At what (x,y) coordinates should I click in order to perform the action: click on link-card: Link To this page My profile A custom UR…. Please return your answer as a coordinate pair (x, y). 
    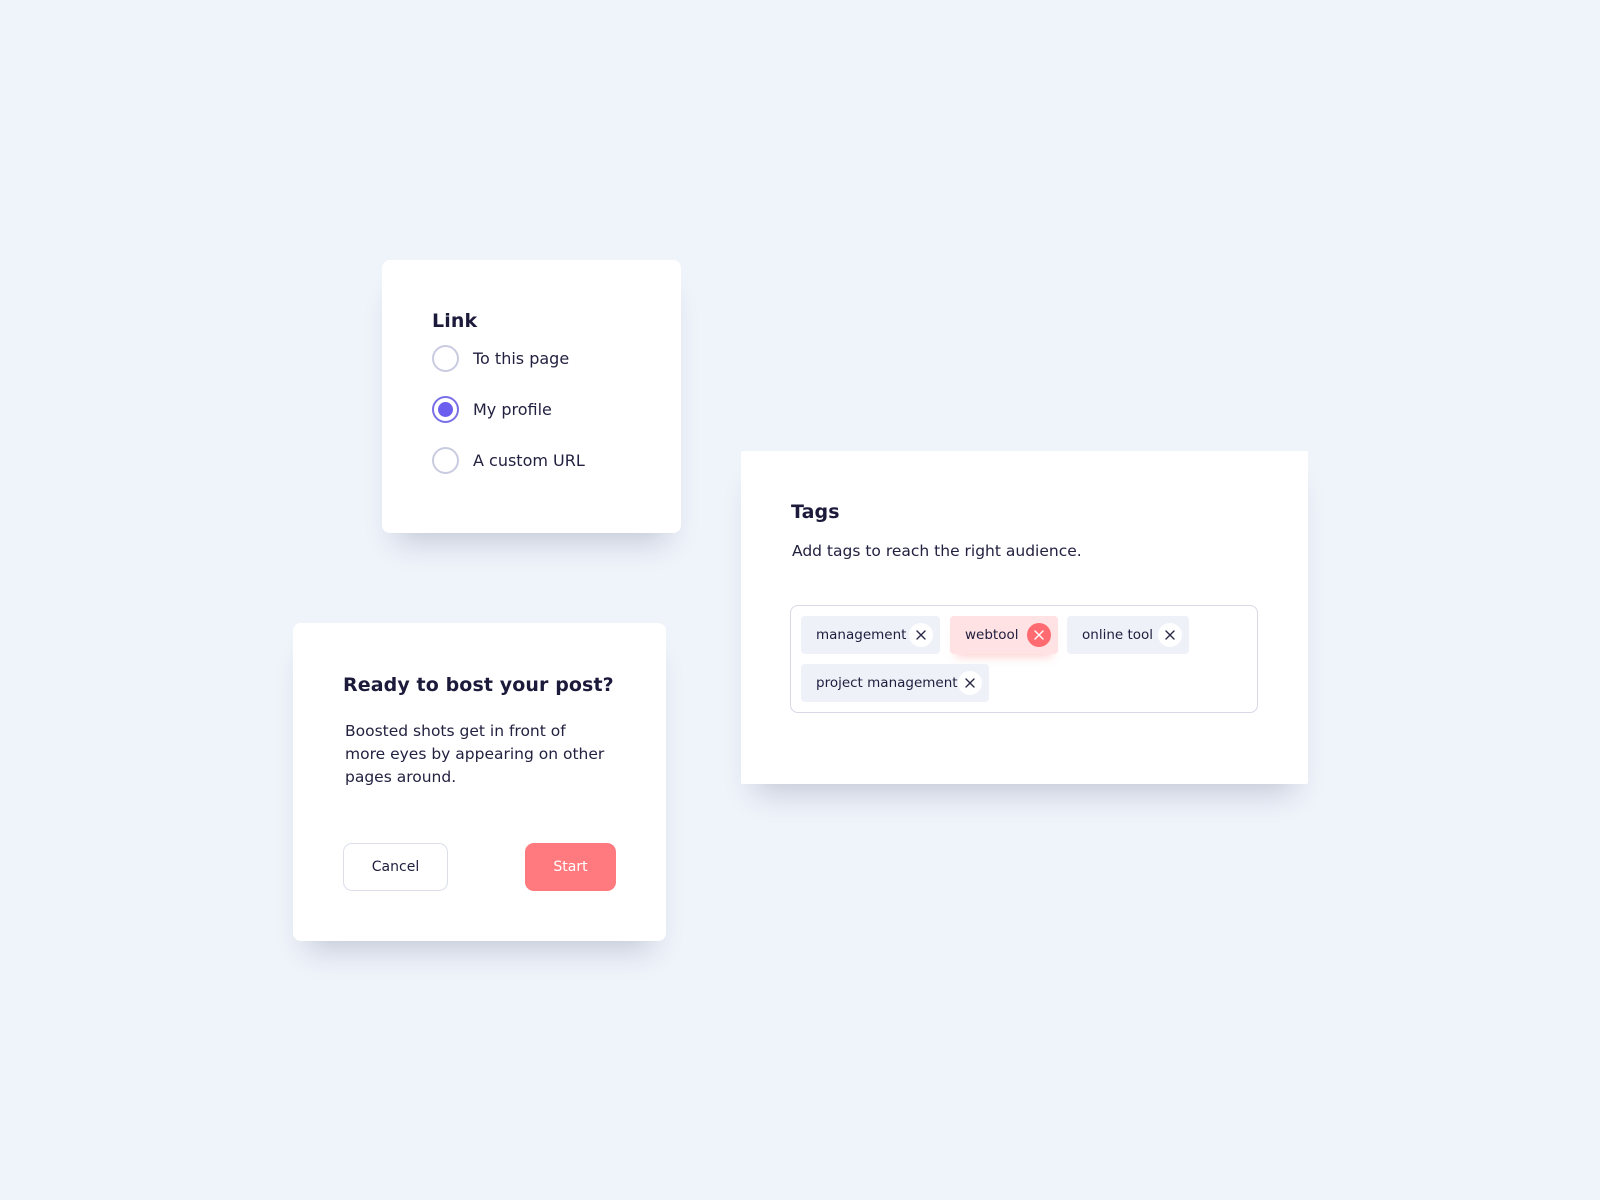
    Looking at the image, I should click on (531, 396).